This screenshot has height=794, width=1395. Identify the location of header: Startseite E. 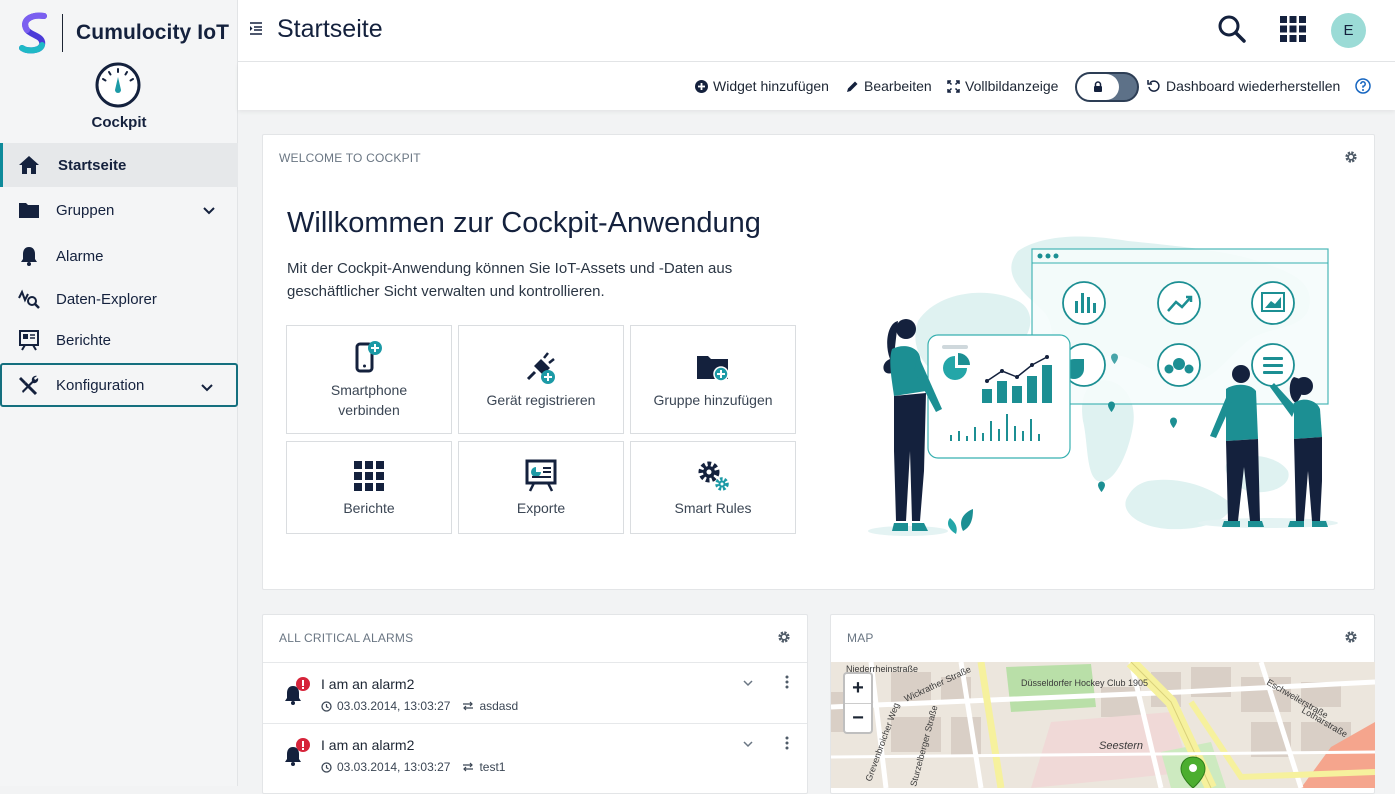
(816, 31).